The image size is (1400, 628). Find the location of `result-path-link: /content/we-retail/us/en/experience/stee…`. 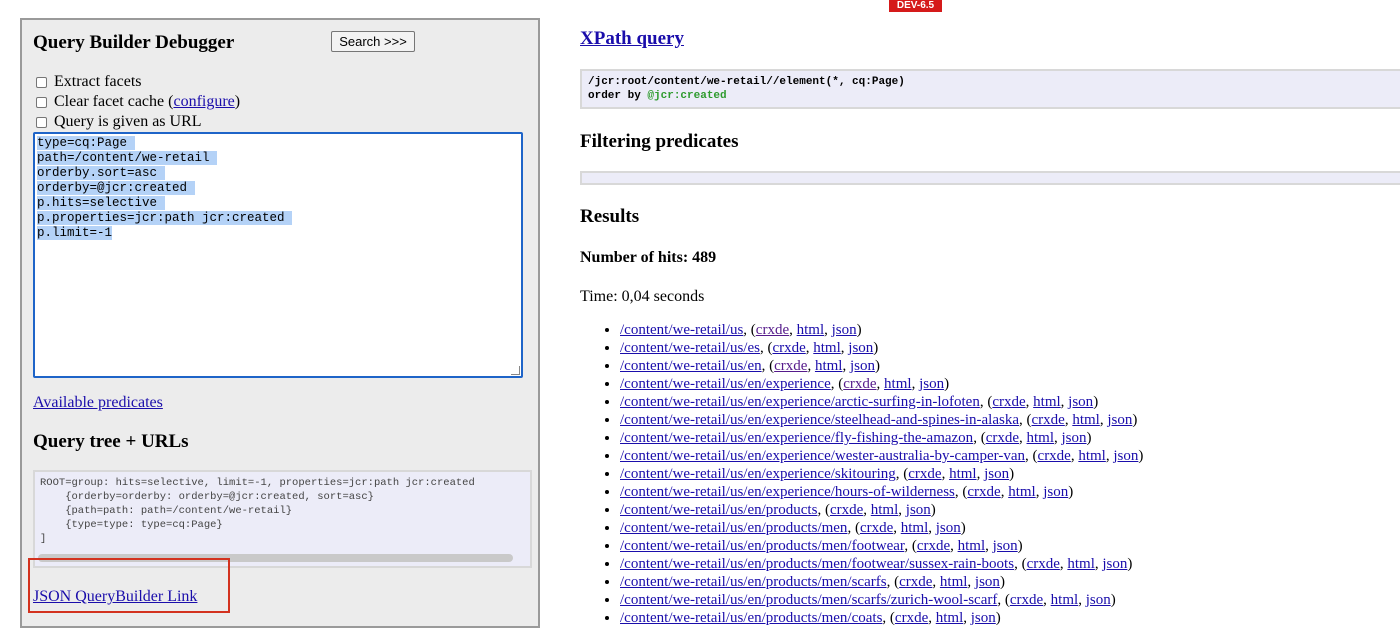

result-path-link: /content/we-retail/us/en/experience/stee… is located at coordinates (819, 420).